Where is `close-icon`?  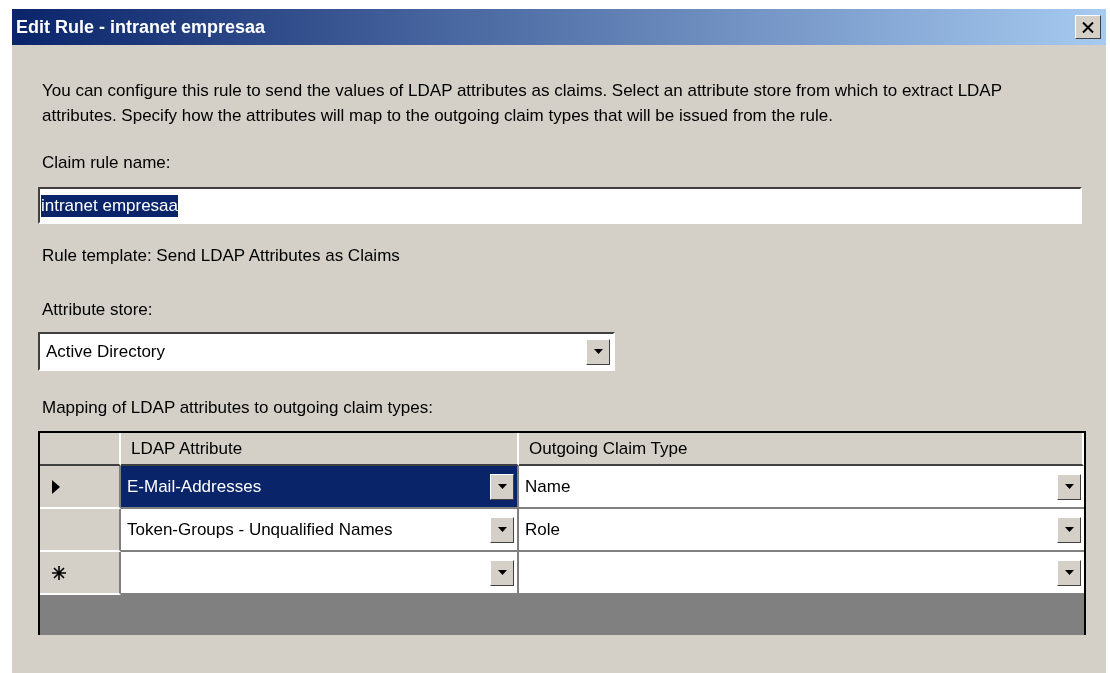 close-icon is located at coordinates (1088, 27).